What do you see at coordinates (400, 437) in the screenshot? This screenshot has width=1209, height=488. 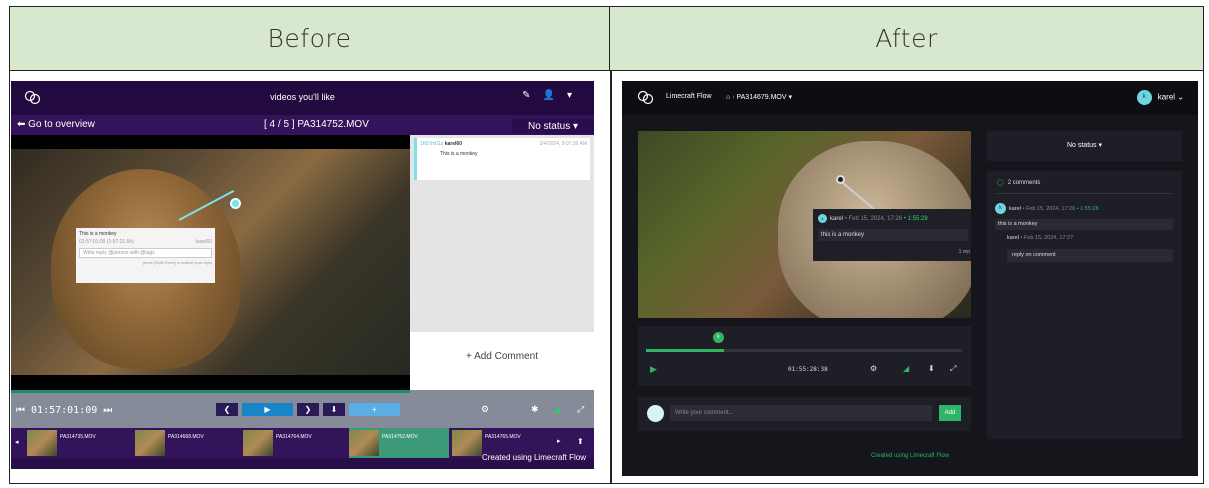 I see `thumbnail-label: PA314752.MOV` at bounding box center [400, 437].